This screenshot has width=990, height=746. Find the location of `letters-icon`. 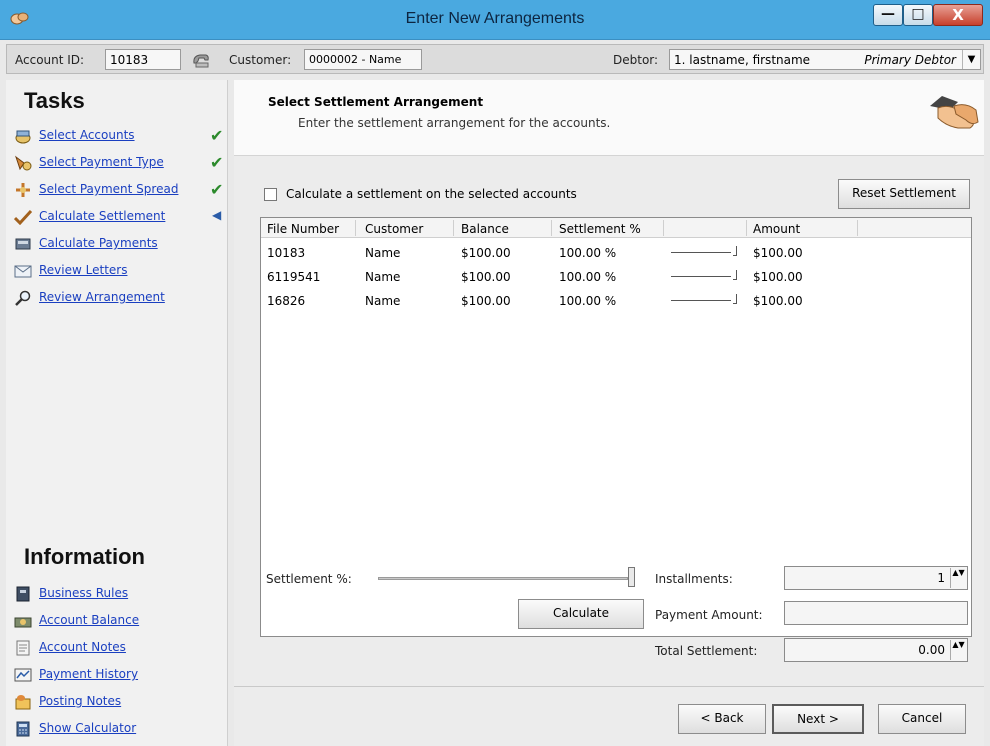

letters-icon is located at coordinates (23, 271).